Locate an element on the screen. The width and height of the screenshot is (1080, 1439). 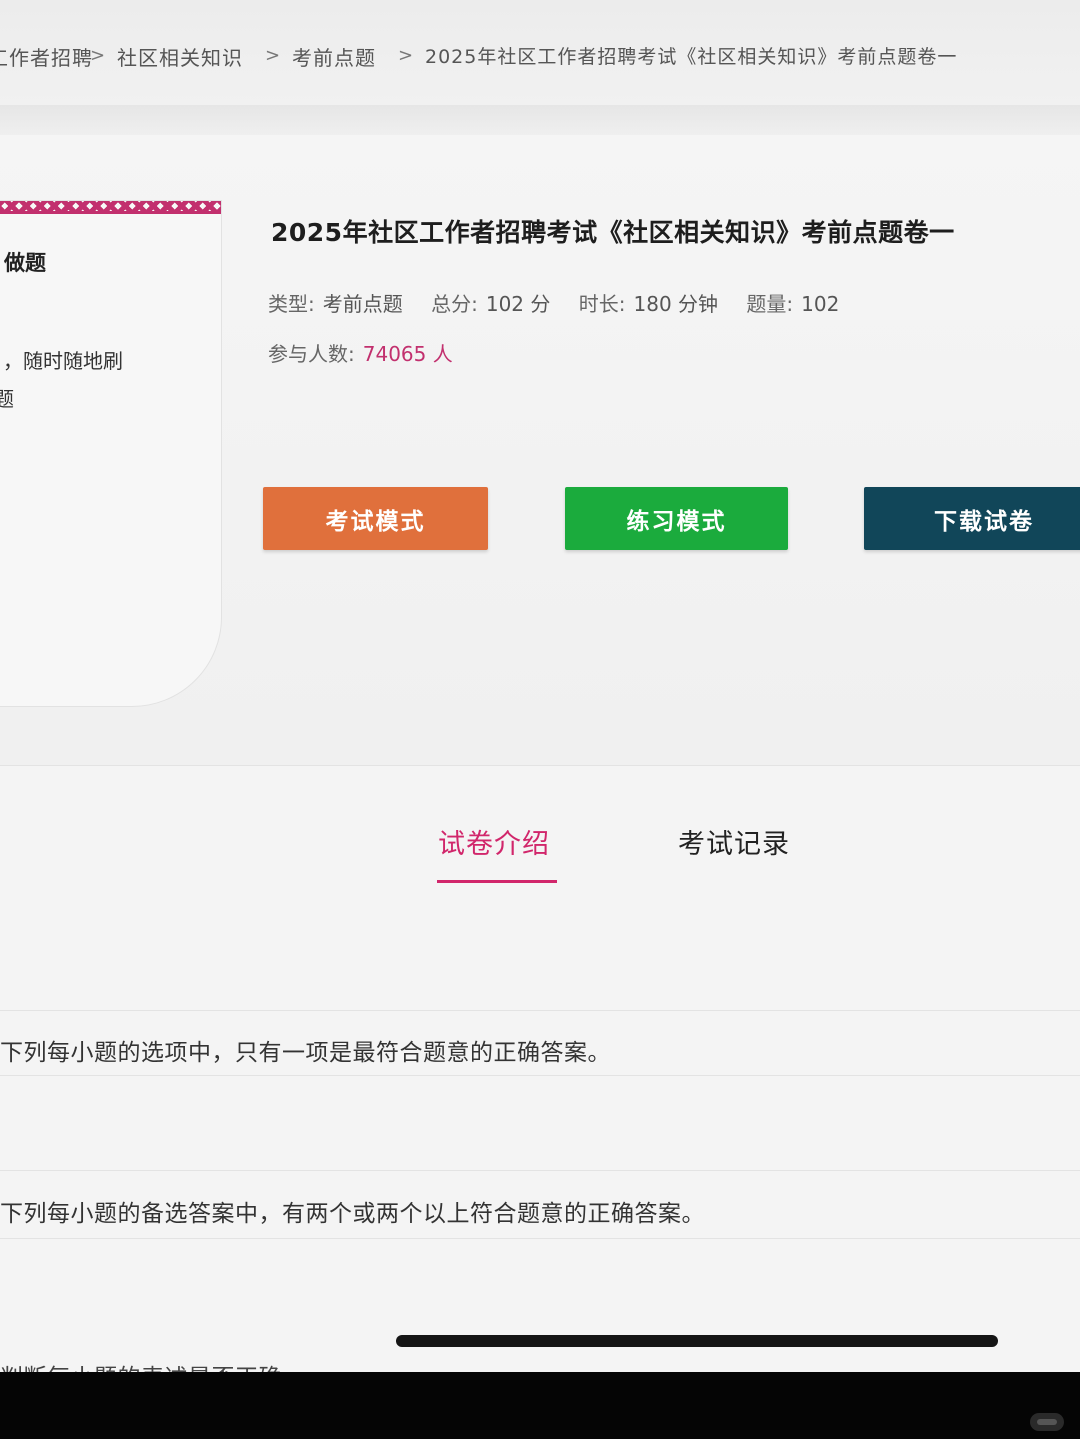
breadcrumb-item-recruitment: 工作者招聘 is located at coordinates (46, 56).